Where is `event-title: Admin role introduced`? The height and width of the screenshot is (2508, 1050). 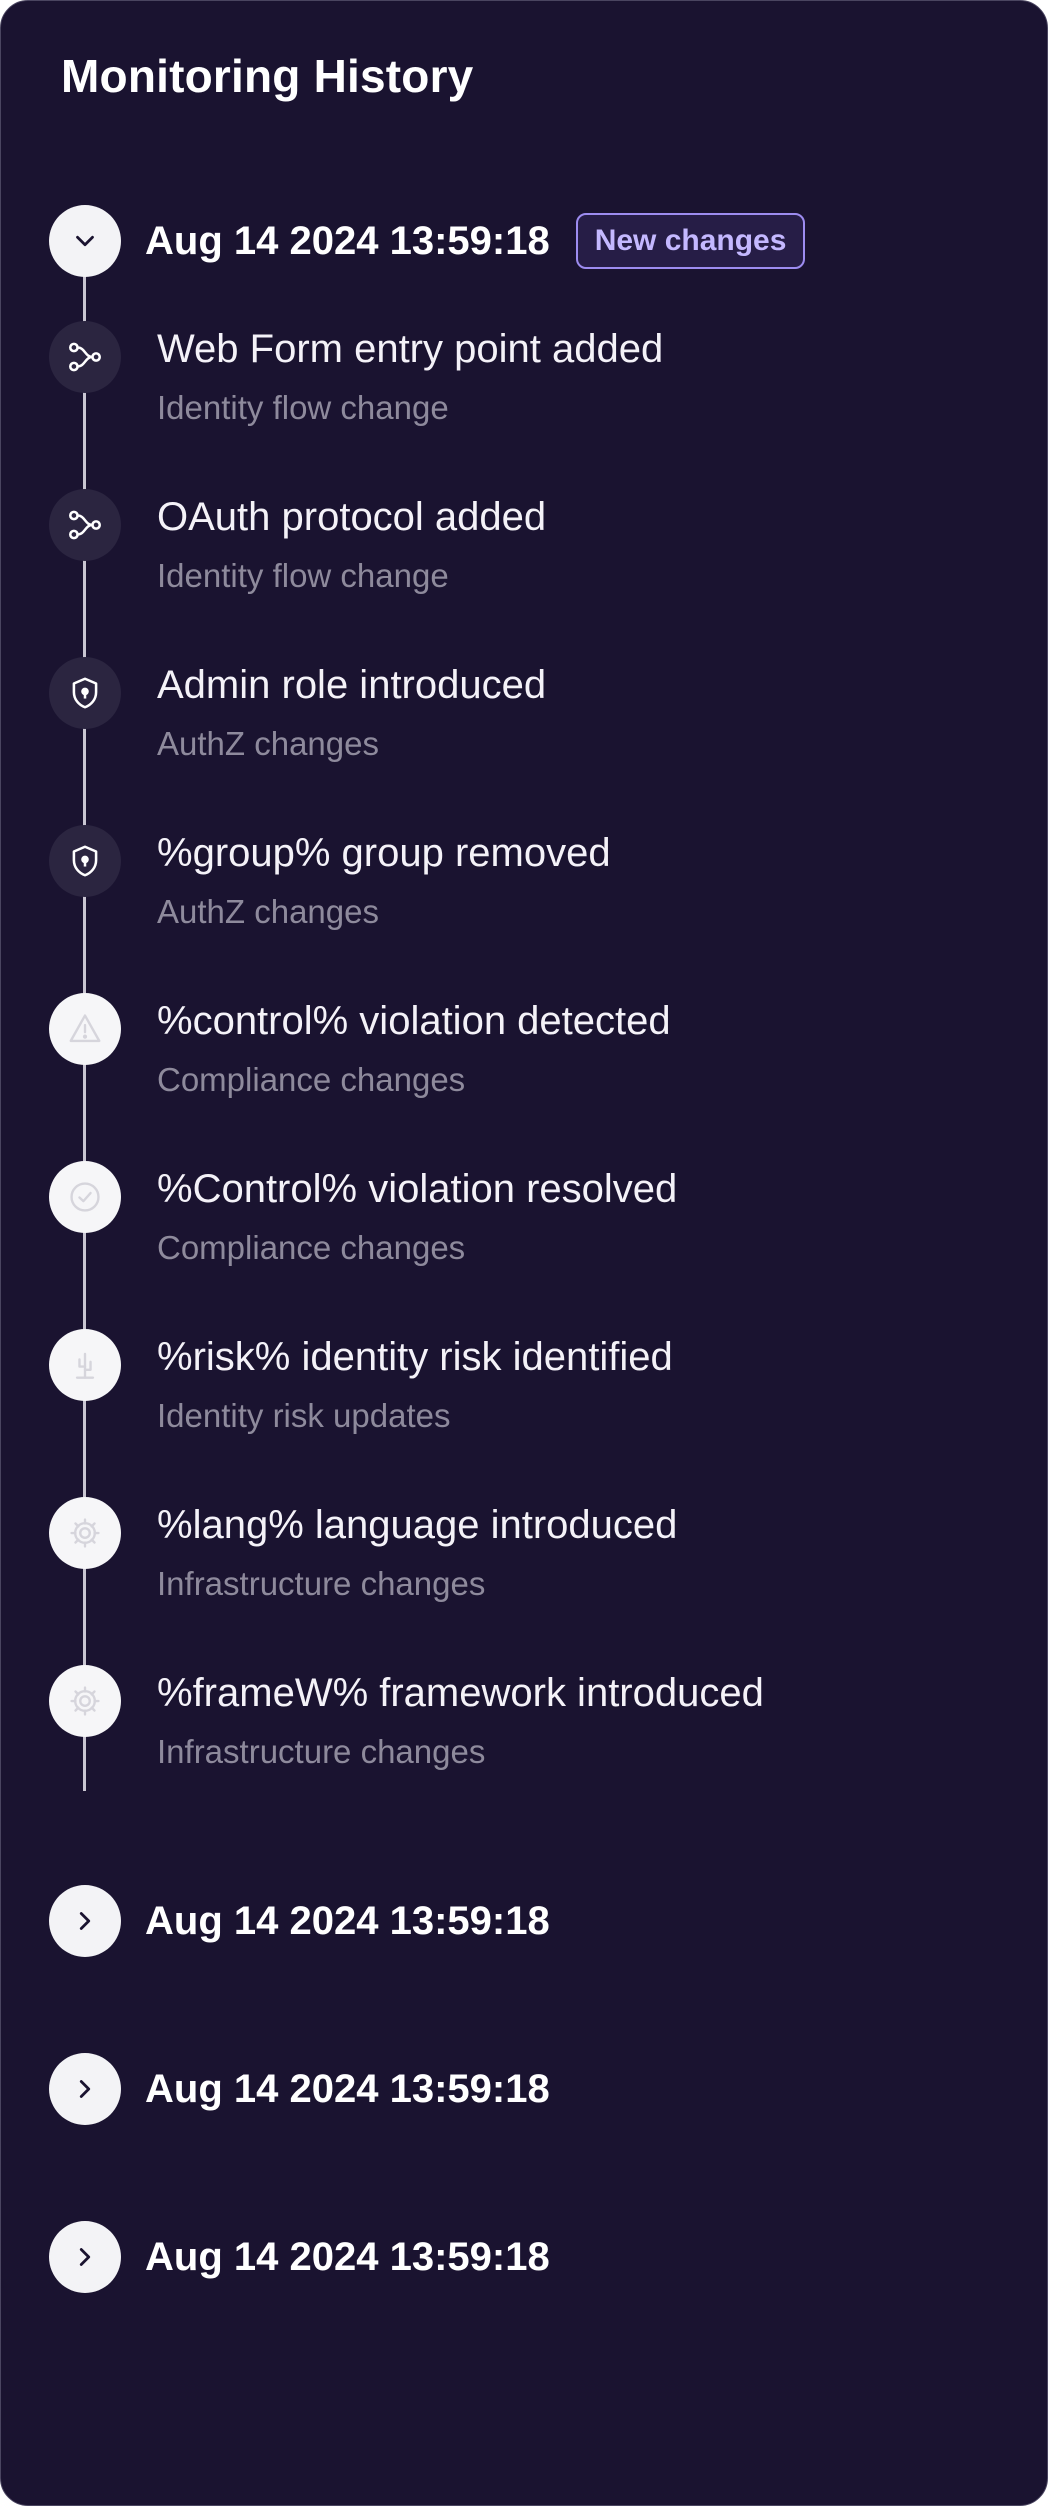
event-title: Admin role introduced is located at coordinates (352, 685).